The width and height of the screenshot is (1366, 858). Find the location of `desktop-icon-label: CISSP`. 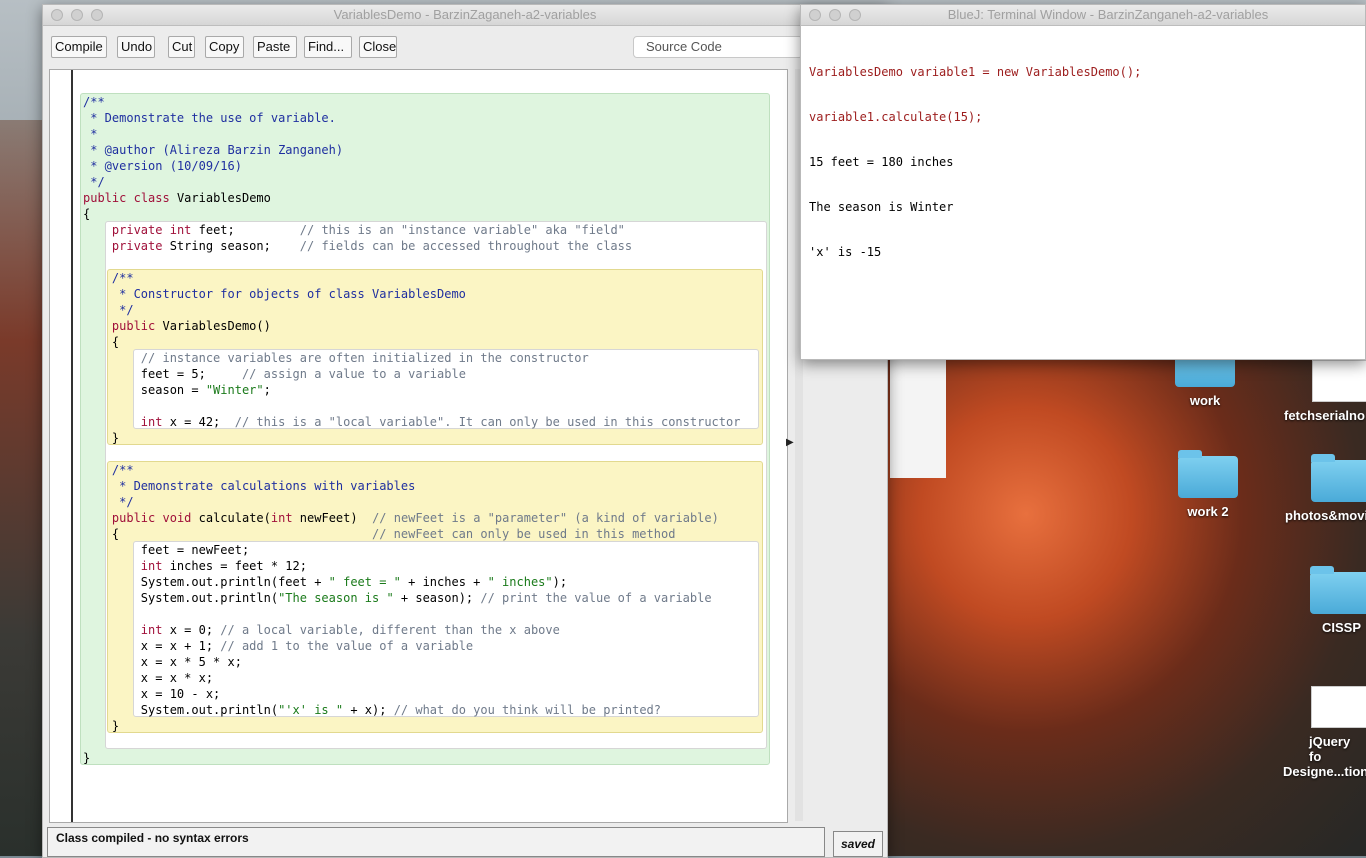

desktop-icon-label: CISSP is located at coordinates (1342, 627).